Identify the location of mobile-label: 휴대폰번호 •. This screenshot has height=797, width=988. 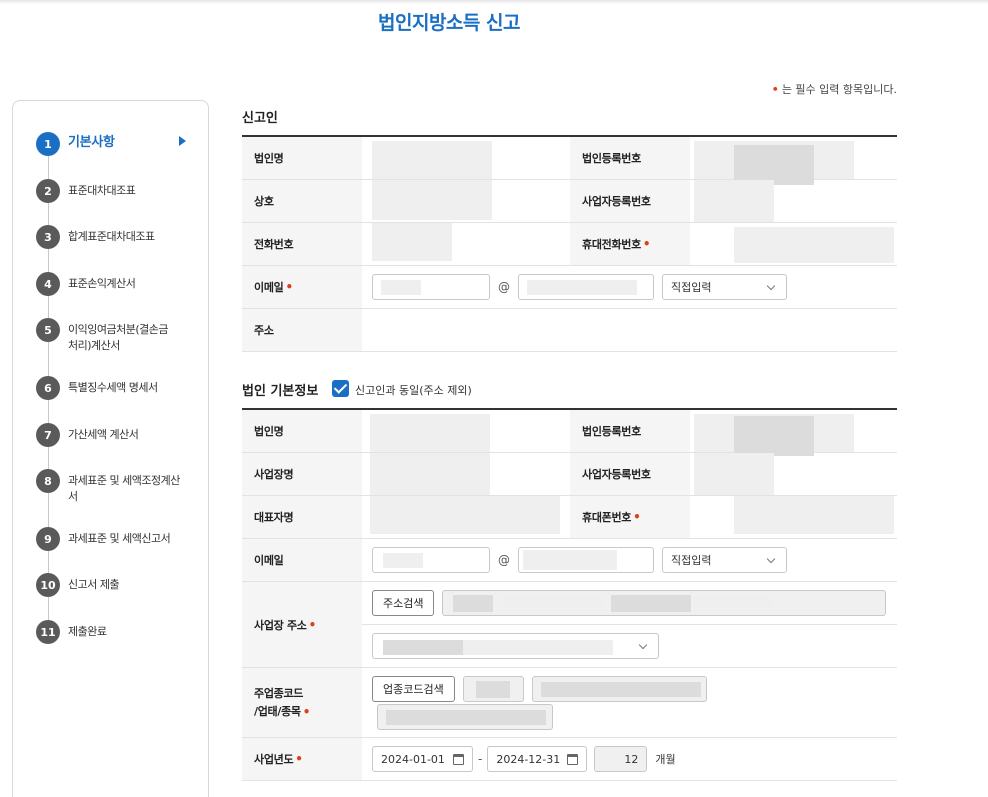
(630, 517).